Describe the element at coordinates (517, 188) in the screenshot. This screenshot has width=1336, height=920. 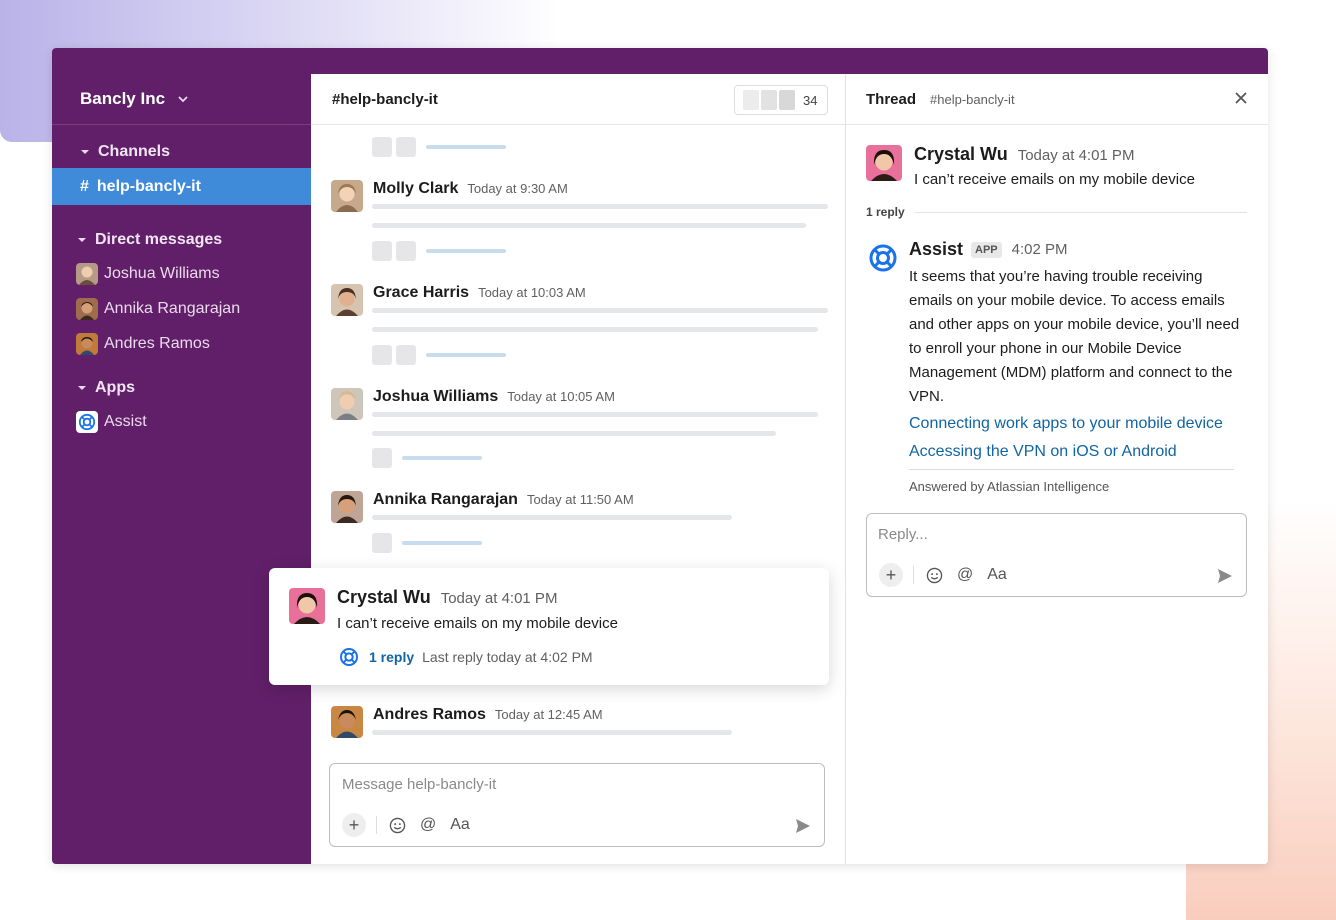
I see `message-time: Today at 9:30 AM` at that location.